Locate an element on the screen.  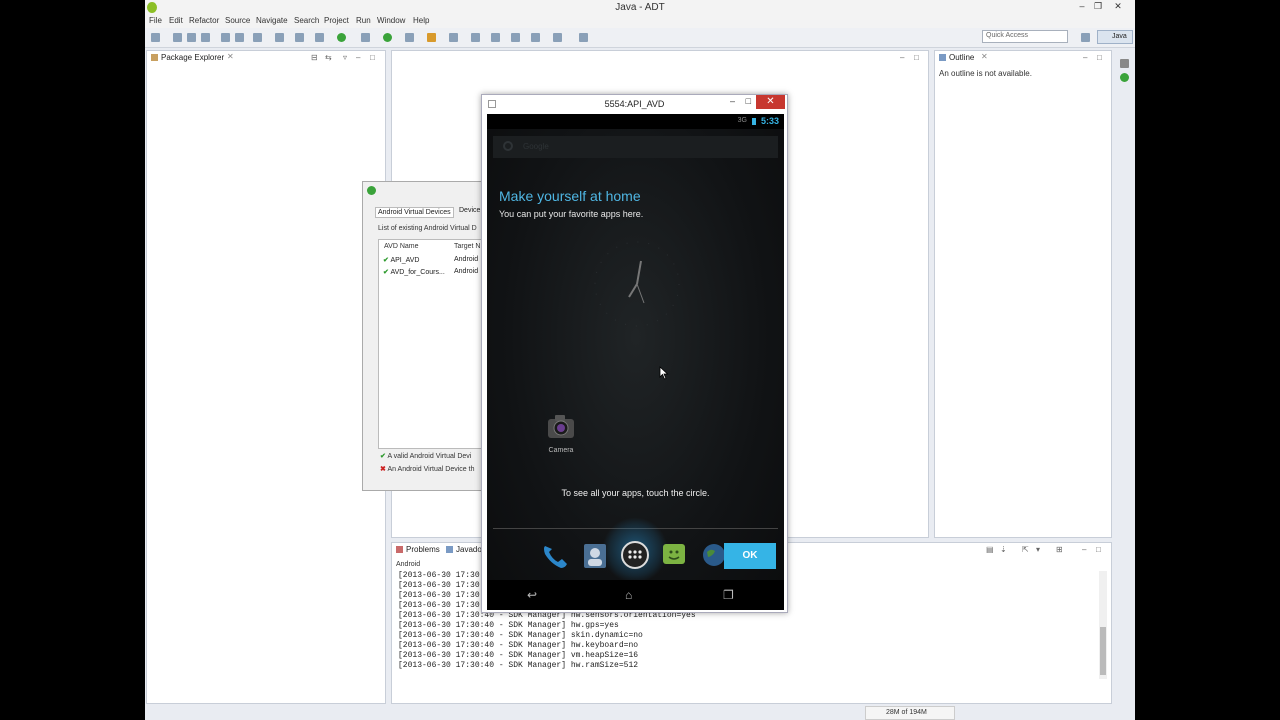
back-icon is located at coordinates (515, 37).